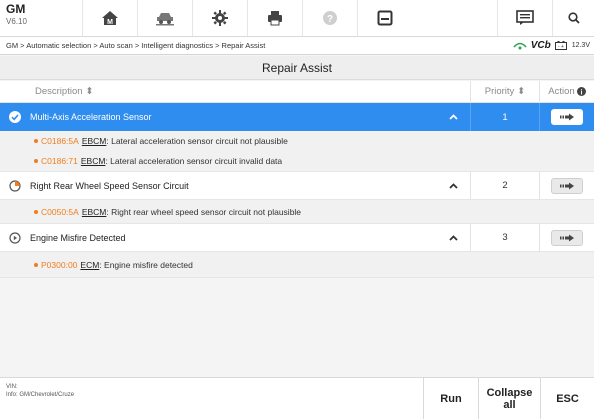 The image size is (594, 419). I want to click on vehicle-lift-icon, so click(165, 19).